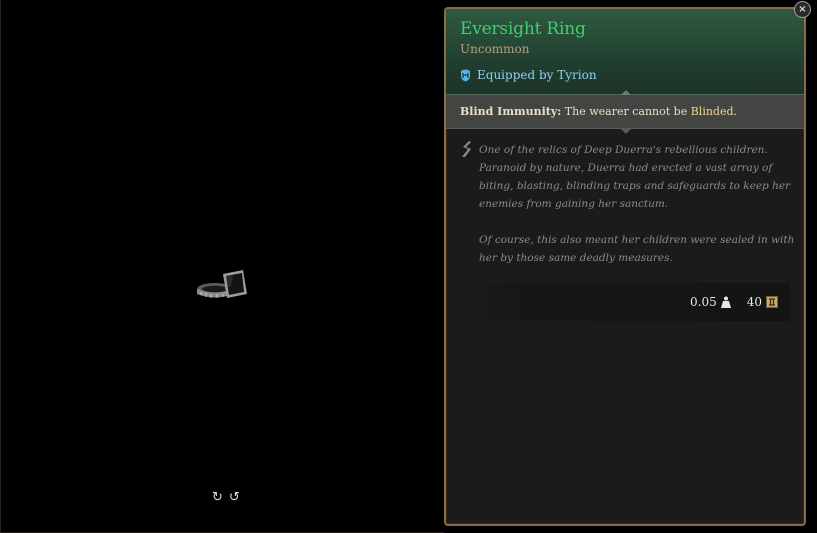 This screenshot has height=533, width=817. I want to click on close-button: ×, so click(802, 9).